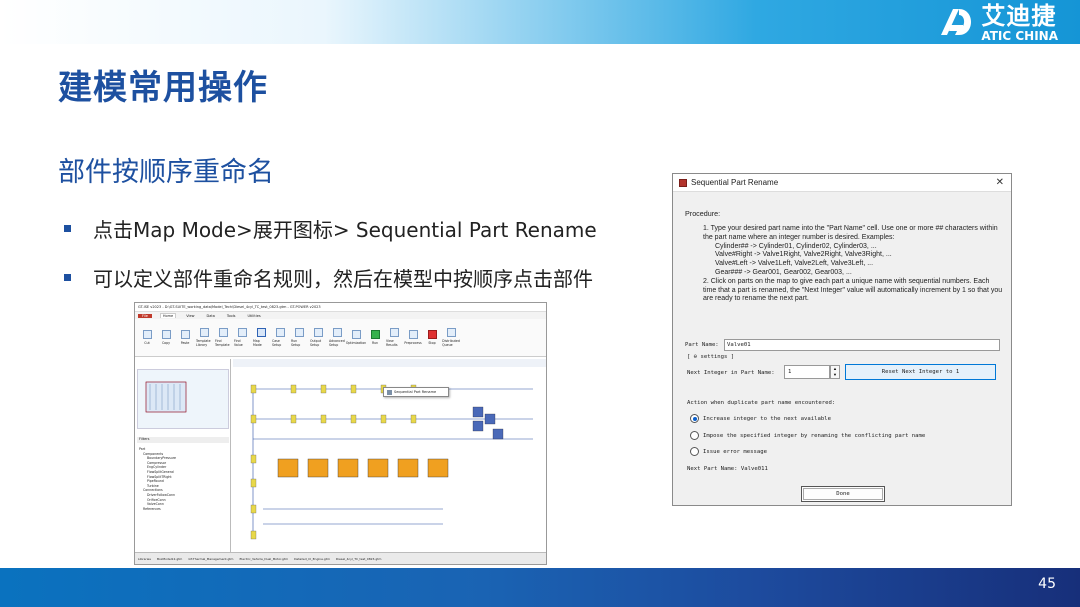 Image resolution: width=1080 pixels, height=607 pixels. I want to click on next-integer-stepper: ▲ ▼, so click(835, 372).